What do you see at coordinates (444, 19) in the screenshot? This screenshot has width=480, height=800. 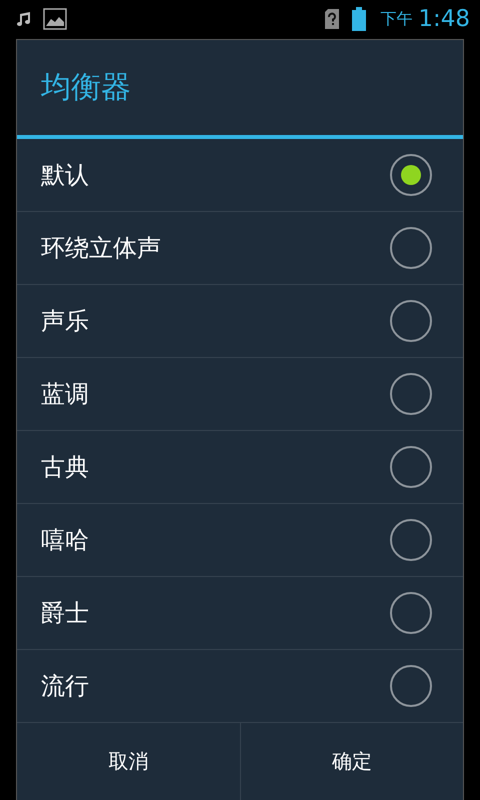 I see `clock-time: 1:48` at bounding box center [444, 19].